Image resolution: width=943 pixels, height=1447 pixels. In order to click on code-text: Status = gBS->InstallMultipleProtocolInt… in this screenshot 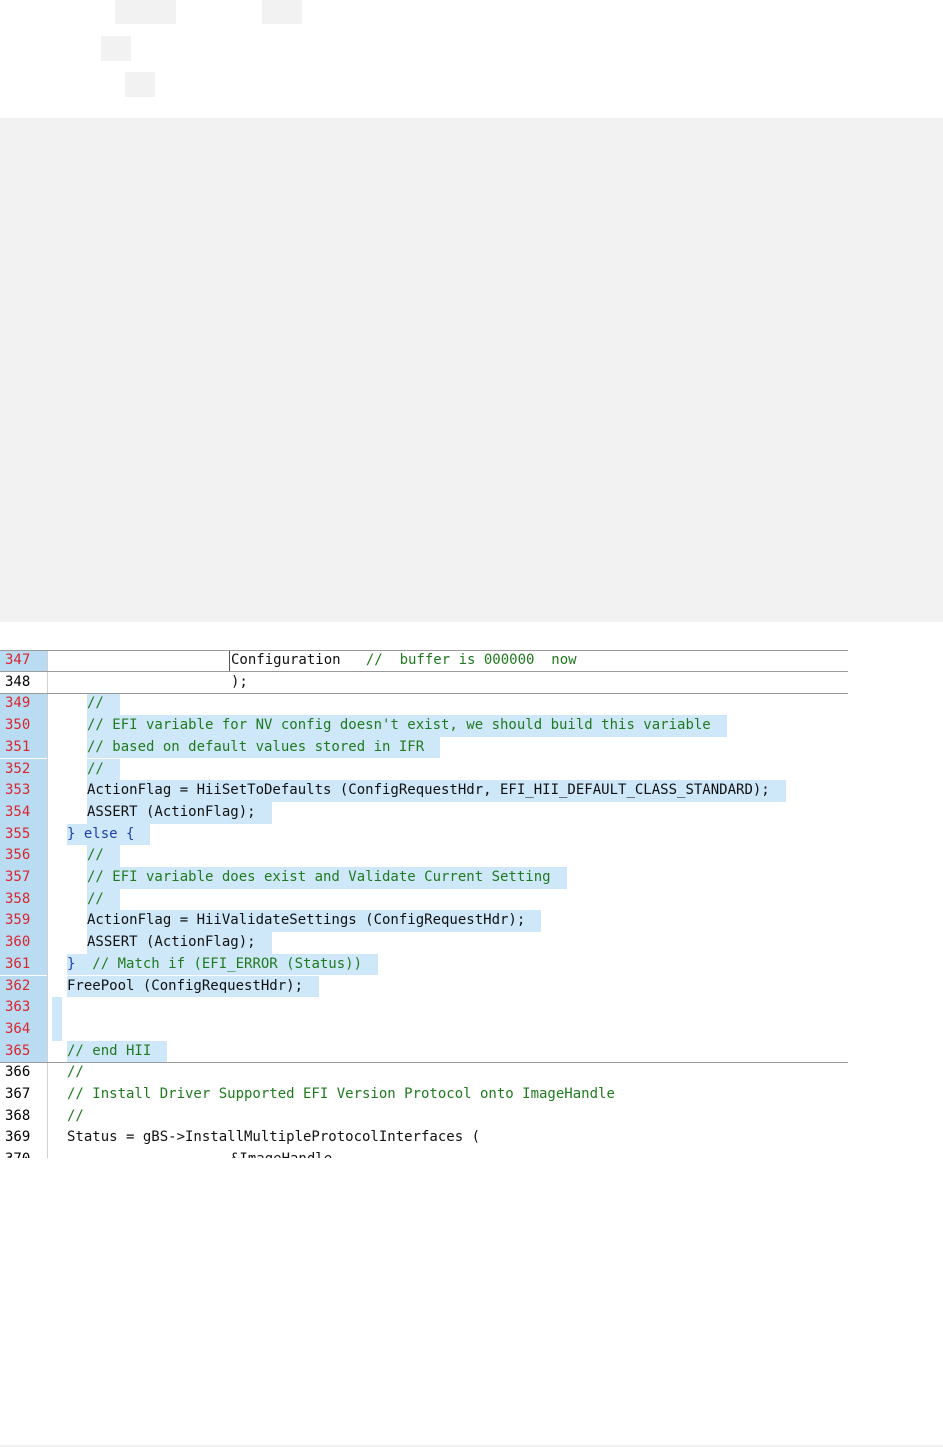, I will do `click(274, 1137)`.